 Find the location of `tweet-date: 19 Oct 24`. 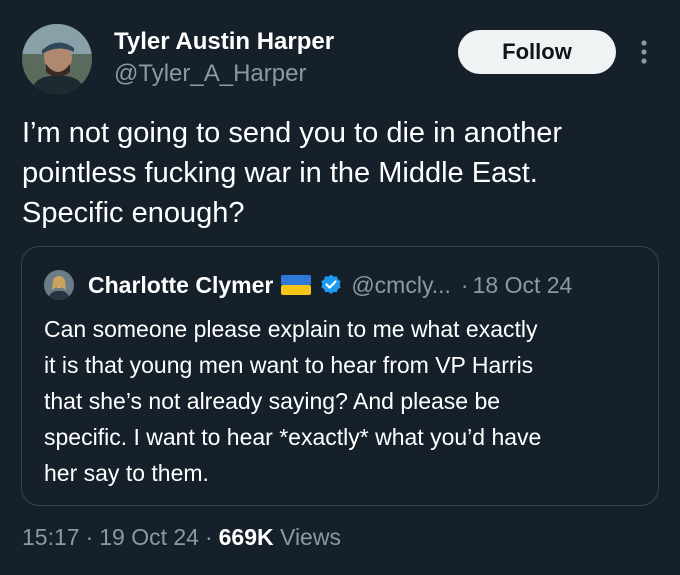

tweet-date: 19 Oct 24 is located at coordinates (149, 537).